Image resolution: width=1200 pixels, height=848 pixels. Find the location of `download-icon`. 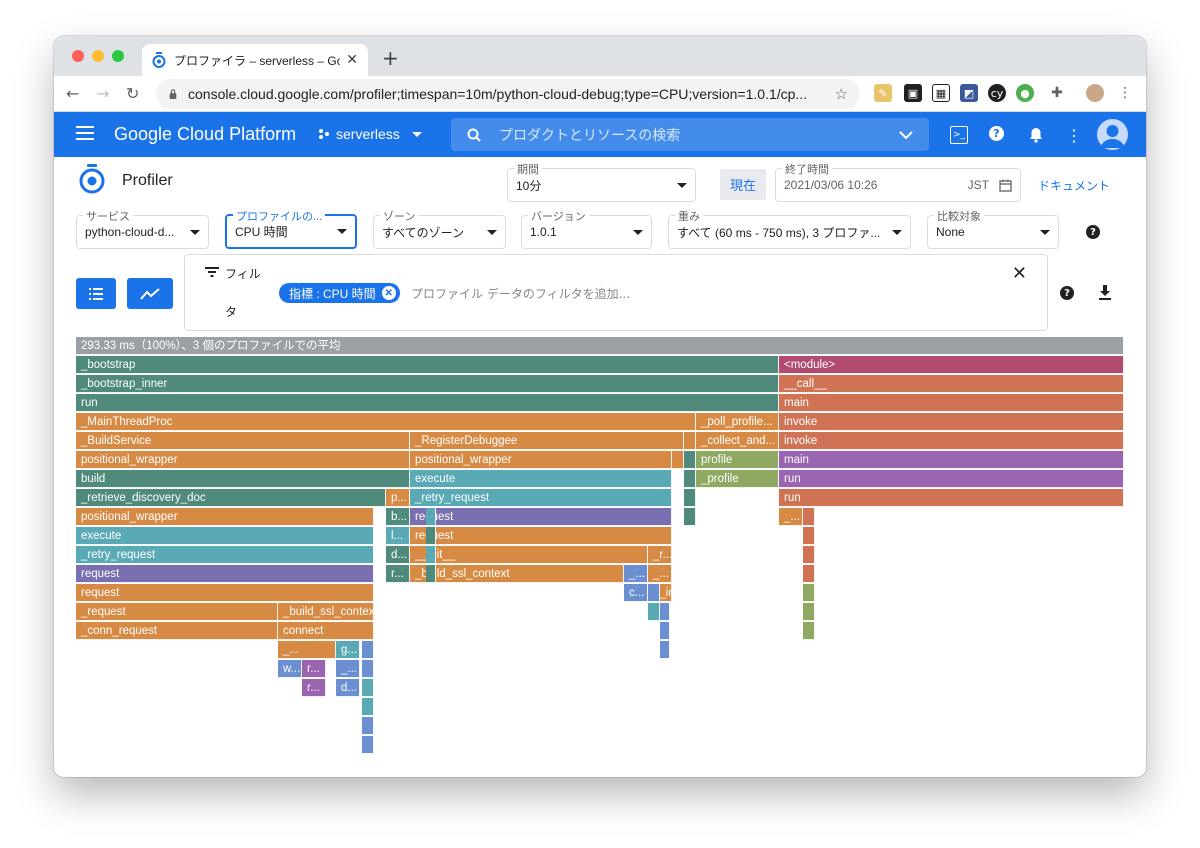

download-icon is located at coordinates (1105, 293).